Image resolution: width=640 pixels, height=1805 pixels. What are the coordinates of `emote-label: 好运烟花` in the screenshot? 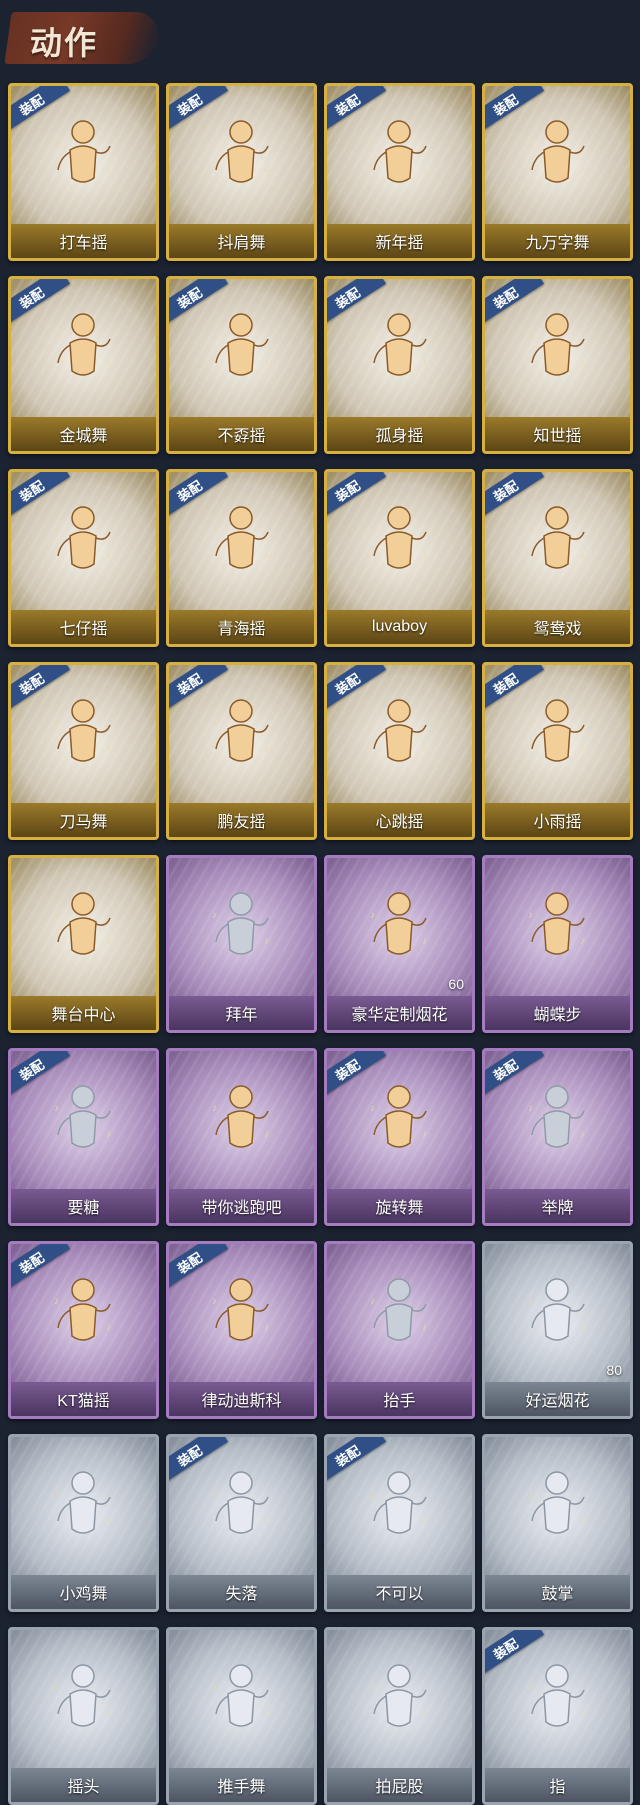 It's located at (557, 1399).